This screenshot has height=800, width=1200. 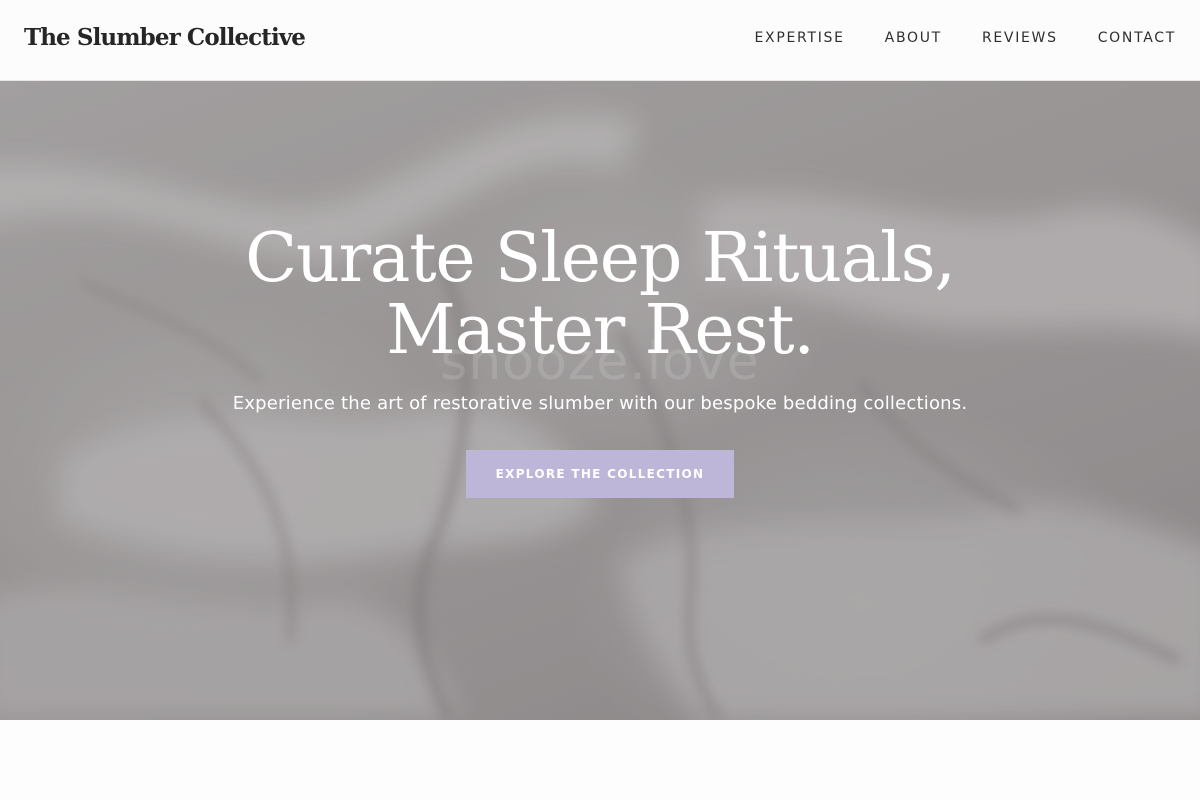 I want to click on main-nav: EXPERTISE ABOUT REVIEWS CONTACT, so click(x=965, y=38).